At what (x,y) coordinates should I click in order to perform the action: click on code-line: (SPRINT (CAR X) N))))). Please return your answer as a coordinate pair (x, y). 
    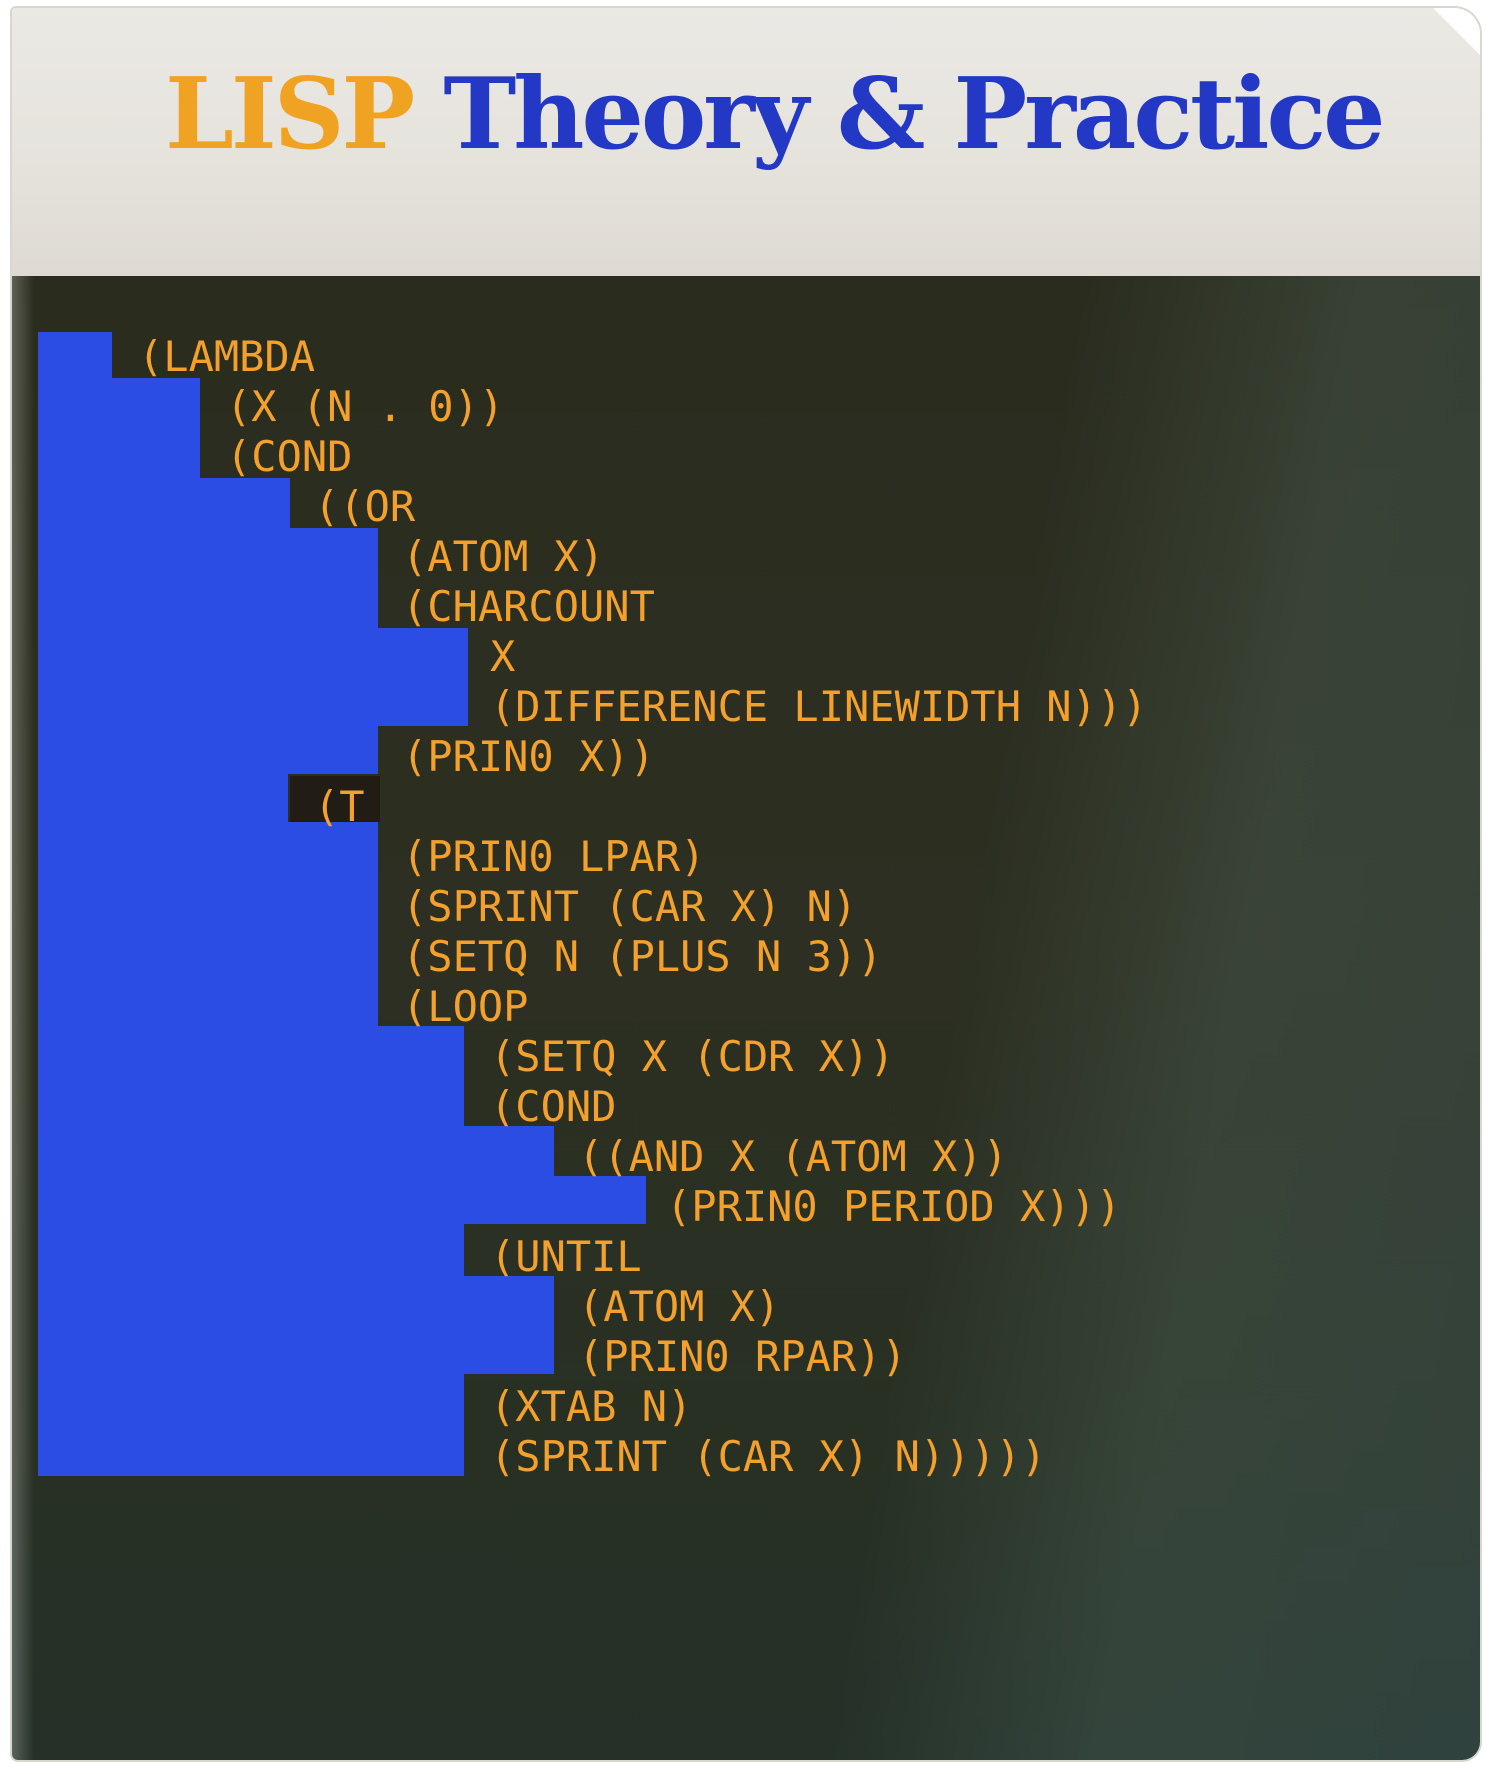
    Looking at the image, I should click on (768, 1456).